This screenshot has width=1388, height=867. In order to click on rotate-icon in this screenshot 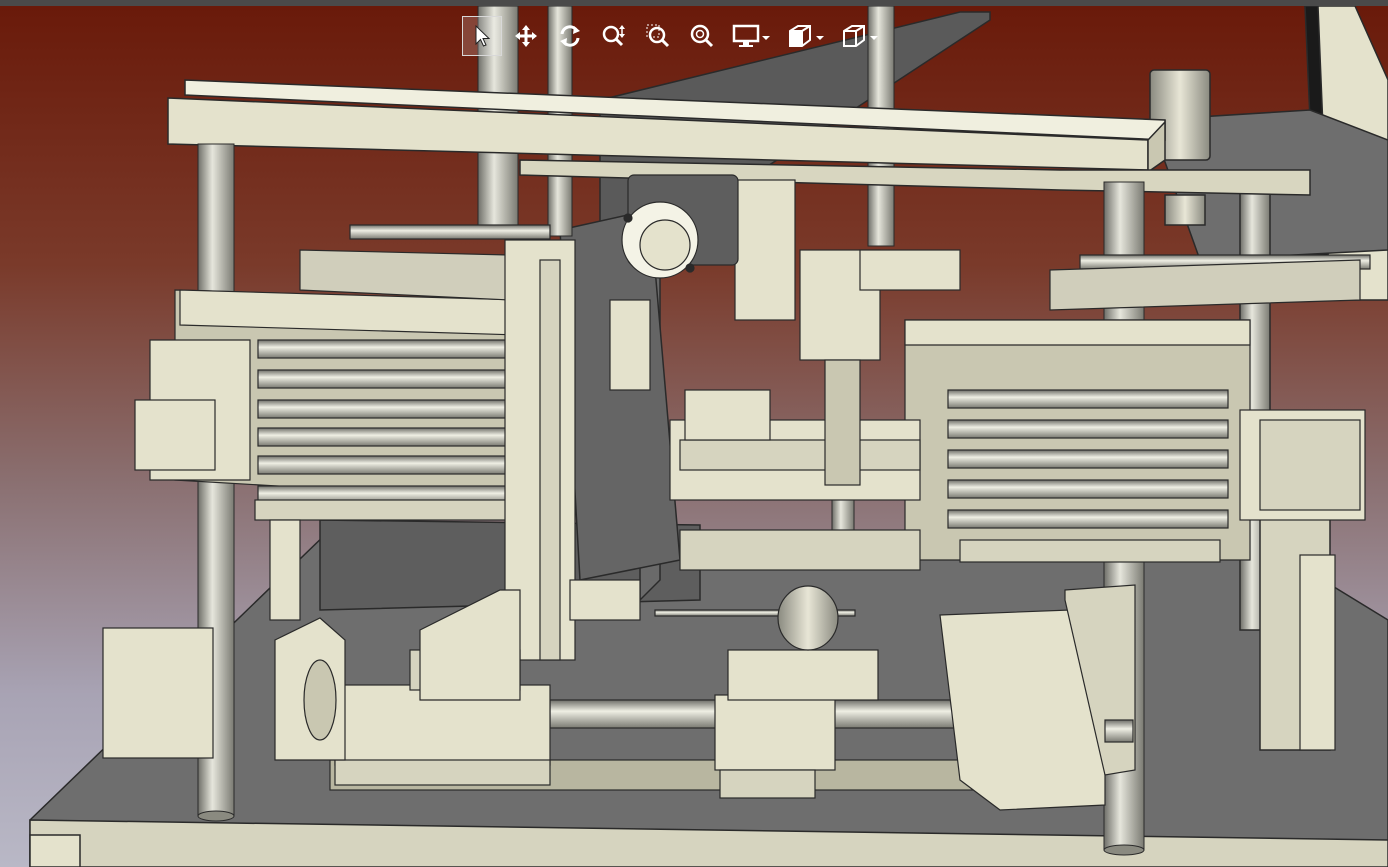, I will do `click(570, 36)`.